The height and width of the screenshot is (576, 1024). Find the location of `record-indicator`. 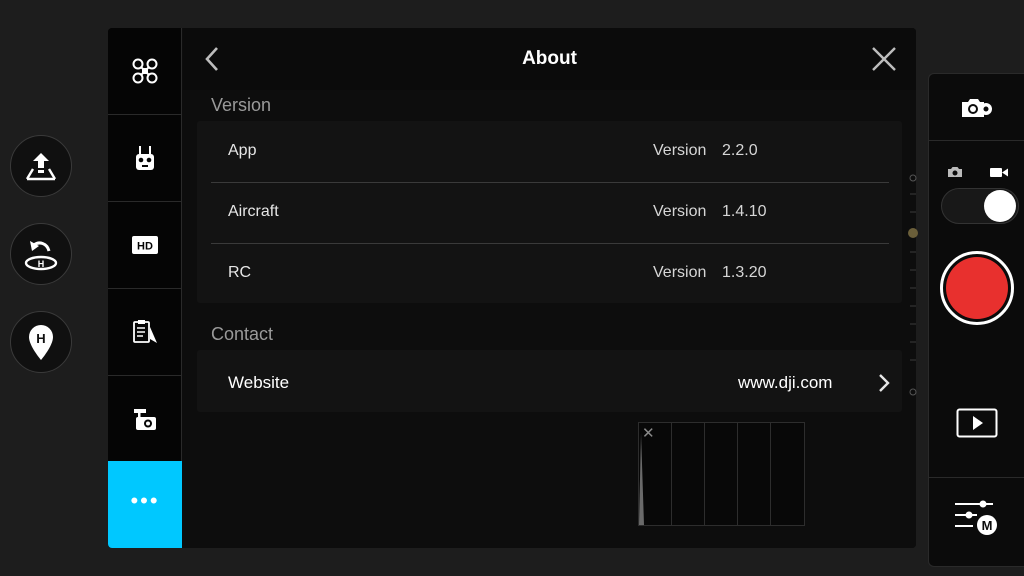

record-indicator is located at coordinates (977, 288).